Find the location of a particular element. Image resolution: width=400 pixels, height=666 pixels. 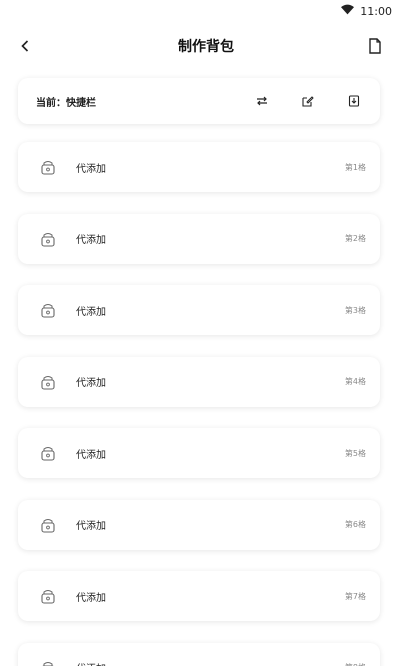

current-backpack-label: 当前：快捷栏 is located at coordinates (66, 103).